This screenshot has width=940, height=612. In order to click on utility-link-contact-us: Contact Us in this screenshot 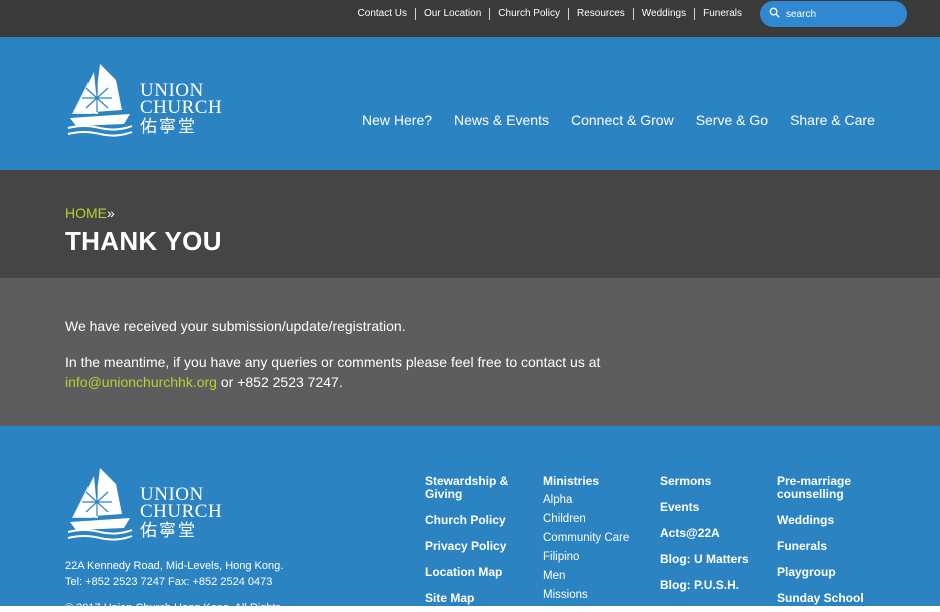, I will do `click(382, 14)`.